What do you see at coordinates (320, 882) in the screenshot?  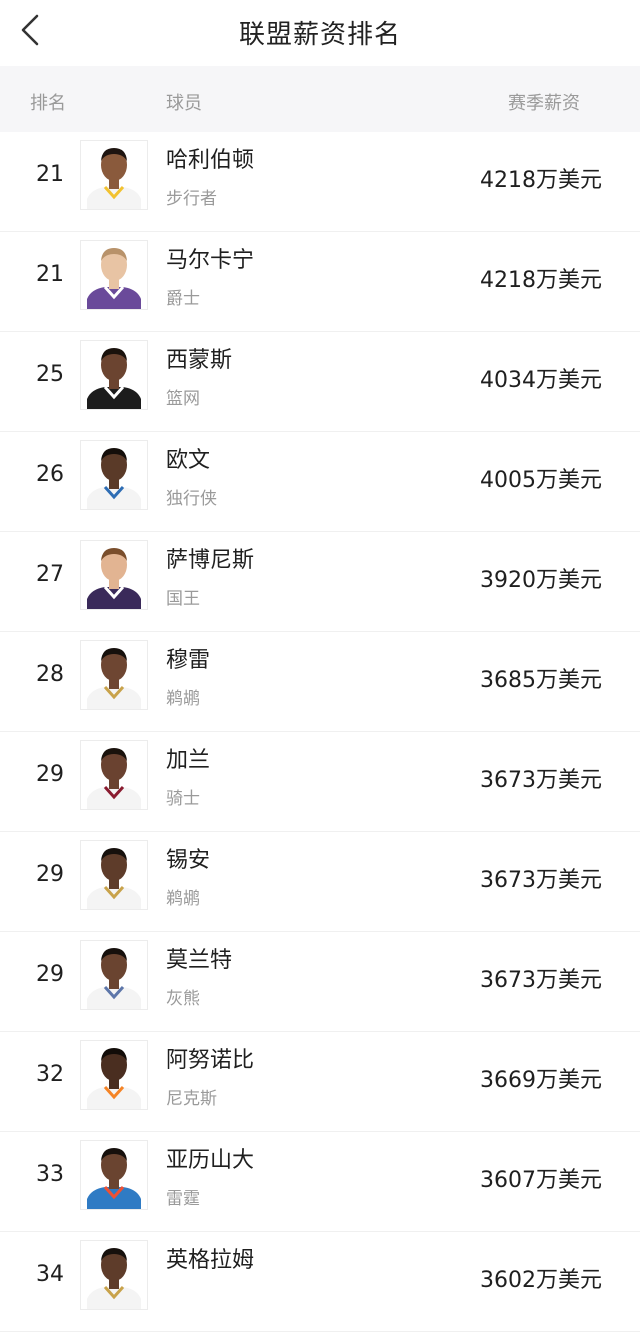 I see `player-row: 29 锡安鹈鹕 3673万美元` at bounding box center [320, 882].